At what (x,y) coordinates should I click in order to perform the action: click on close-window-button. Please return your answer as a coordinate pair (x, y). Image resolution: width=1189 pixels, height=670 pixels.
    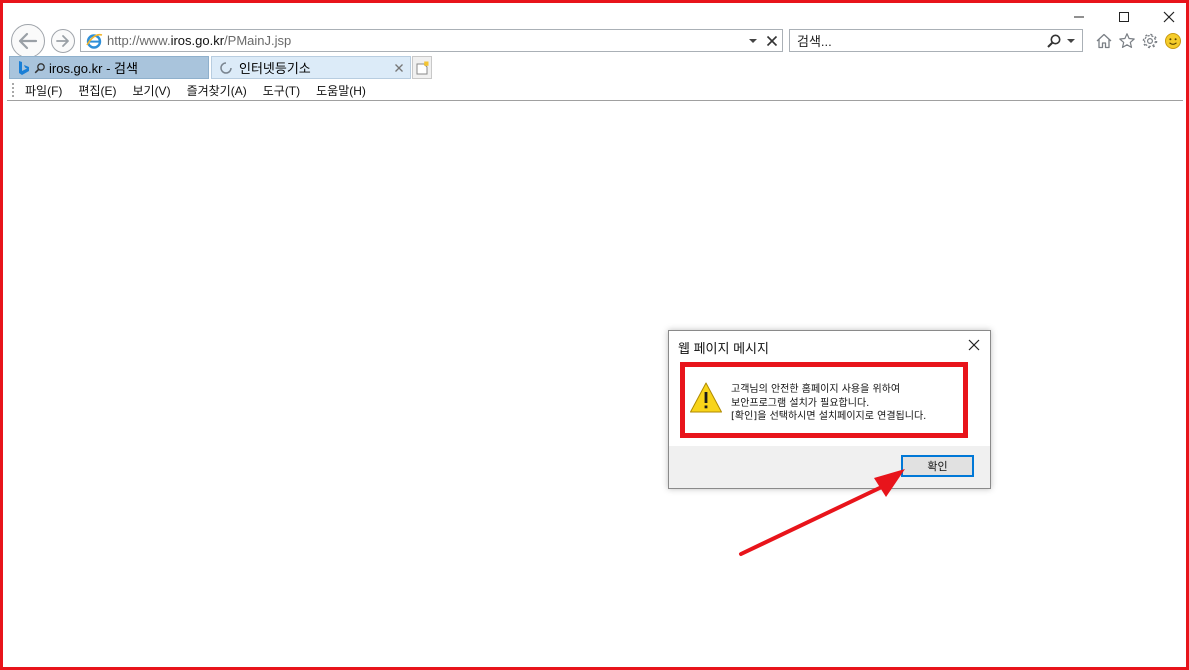
    Looking at the image, I should click on (1168, 17).